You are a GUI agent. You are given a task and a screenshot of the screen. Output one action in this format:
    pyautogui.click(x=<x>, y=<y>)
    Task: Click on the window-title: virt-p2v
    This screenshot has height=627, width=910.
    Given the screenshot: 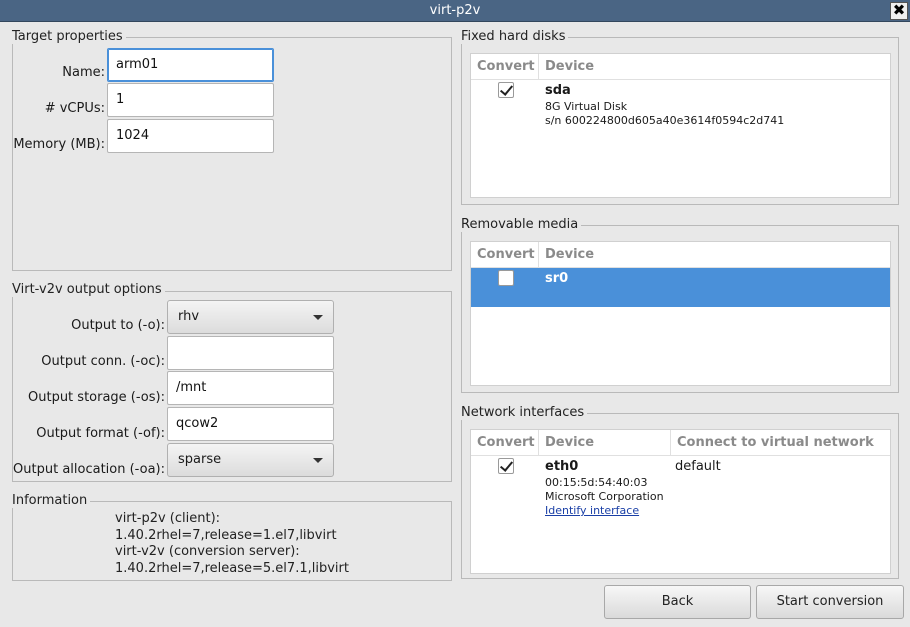 What is the action you would take?
    pyautogui.click(x=455, y=10)
    